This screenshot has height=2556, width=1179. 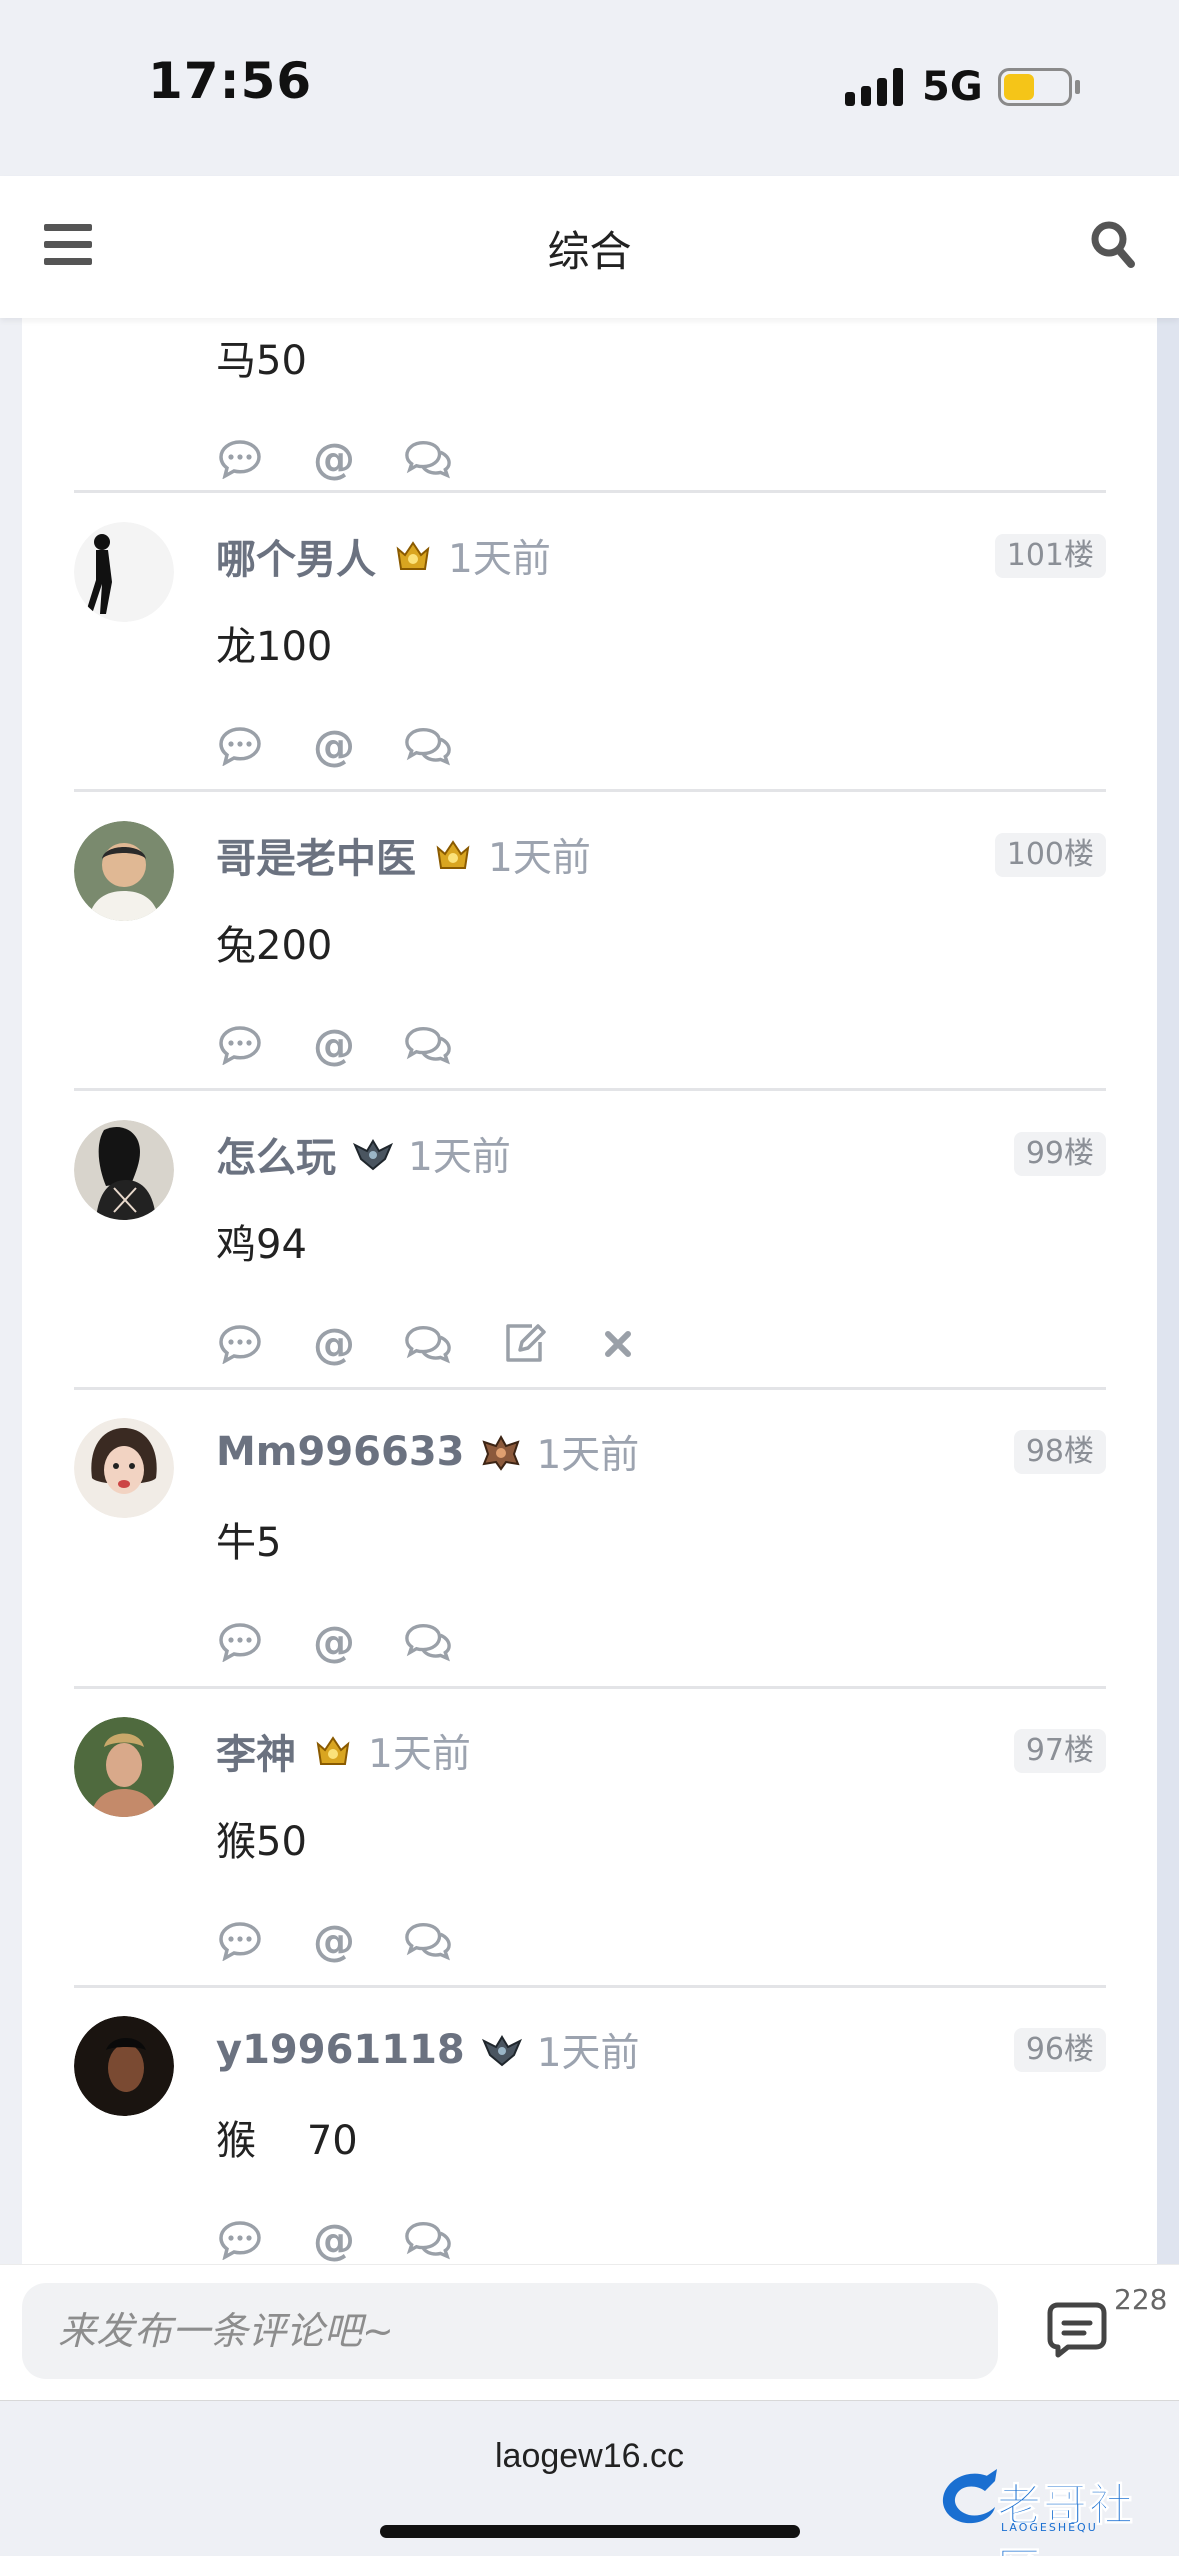 What do you see at coordinates (261, 361) in the screenshot?
I see `comment-text: 马50` at bounding box center [261, 361].